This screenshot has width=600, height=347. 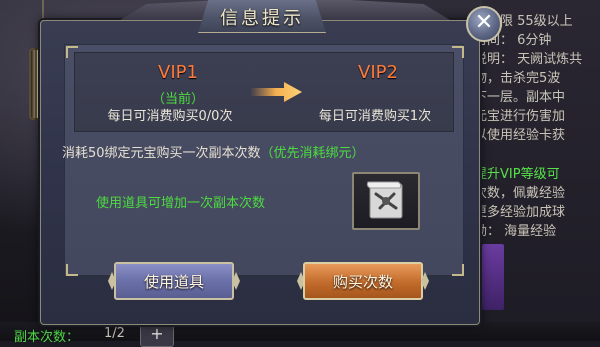 What do you see at coordinates (520, 97) in the screenshot?
I see `description-line: 下一层。副本中` at bounding box center [520, 97].